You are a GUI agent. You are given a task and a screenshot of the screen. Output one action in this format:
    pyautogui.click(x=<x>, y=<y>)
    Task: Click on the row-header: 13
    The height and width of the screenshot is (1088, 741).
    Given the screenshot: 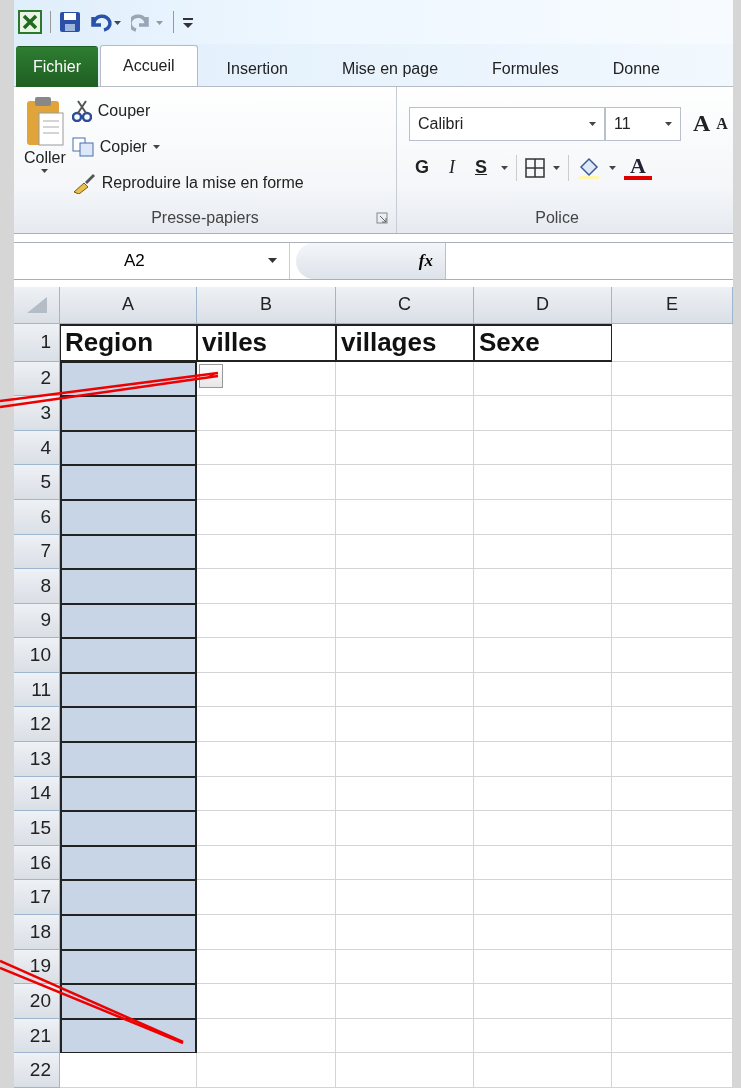 What is the action you would take?
    pyautogui.click(x=37, y=759)
    